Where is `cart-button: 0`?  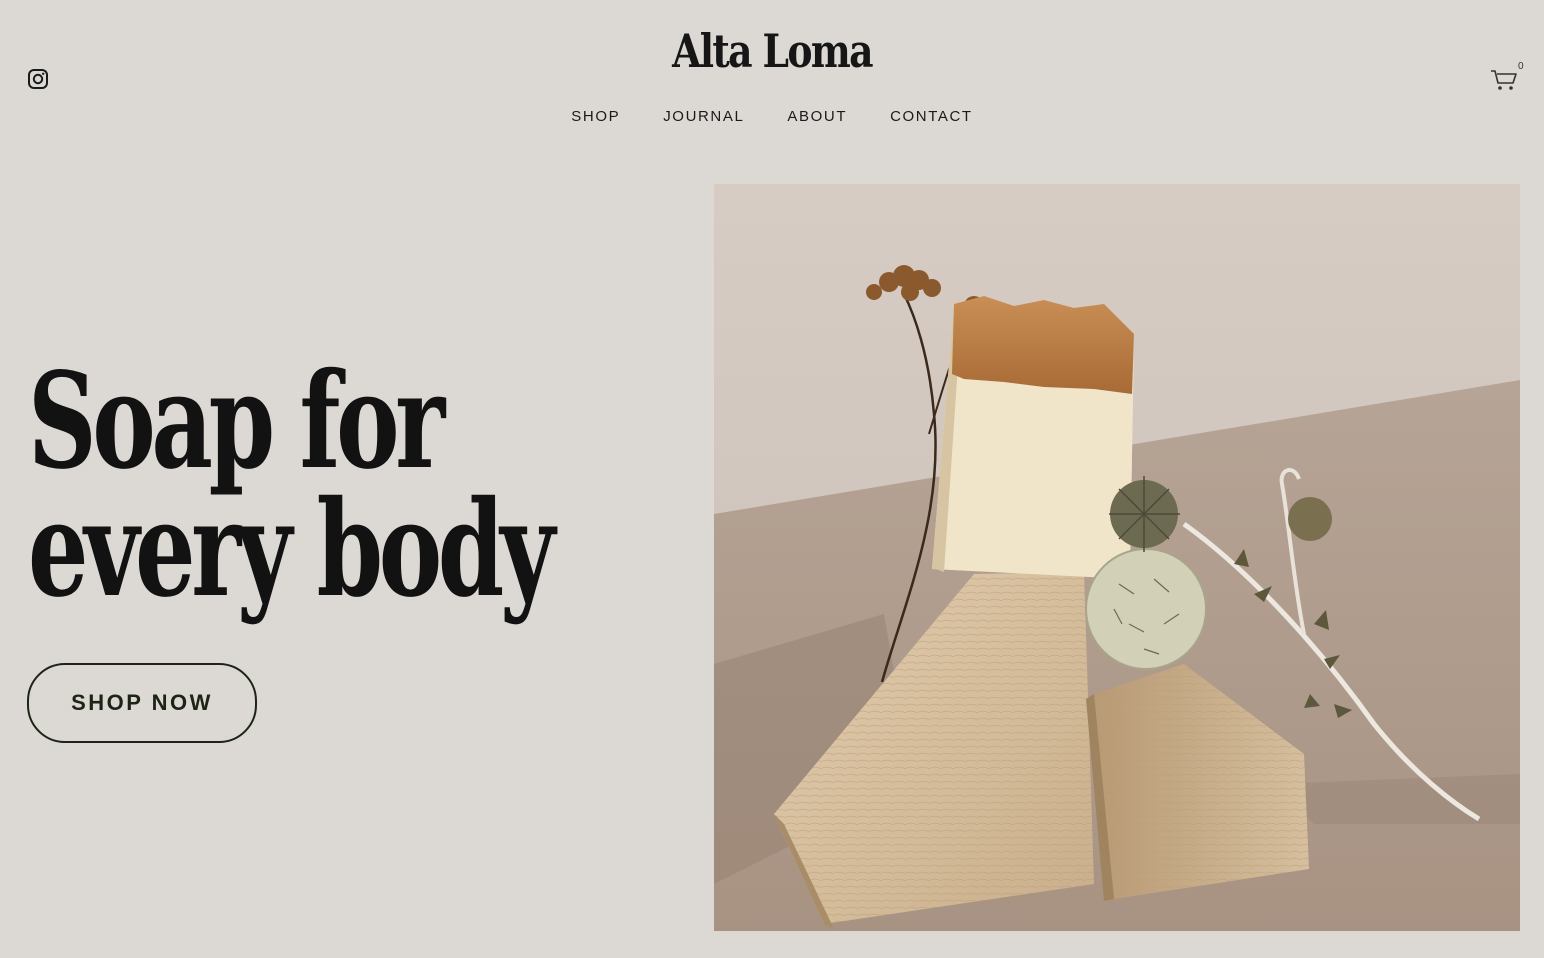
cart-button: 0 is located at coordinates (1507, 77).